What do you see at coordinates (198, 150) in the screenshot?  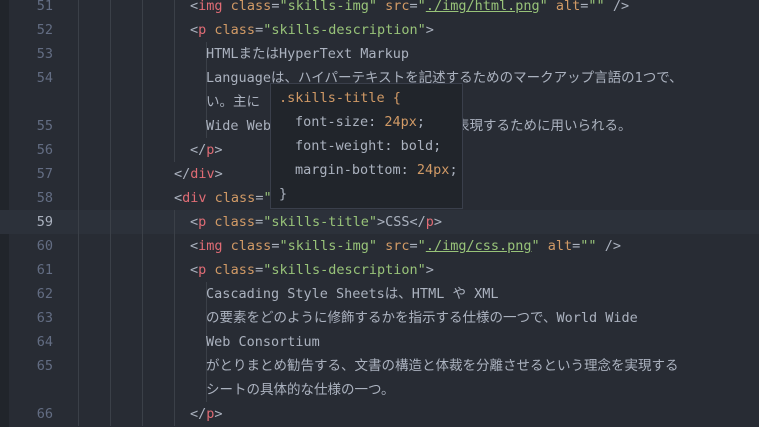 I see `code-token: </` at bounding box center [198, 150].